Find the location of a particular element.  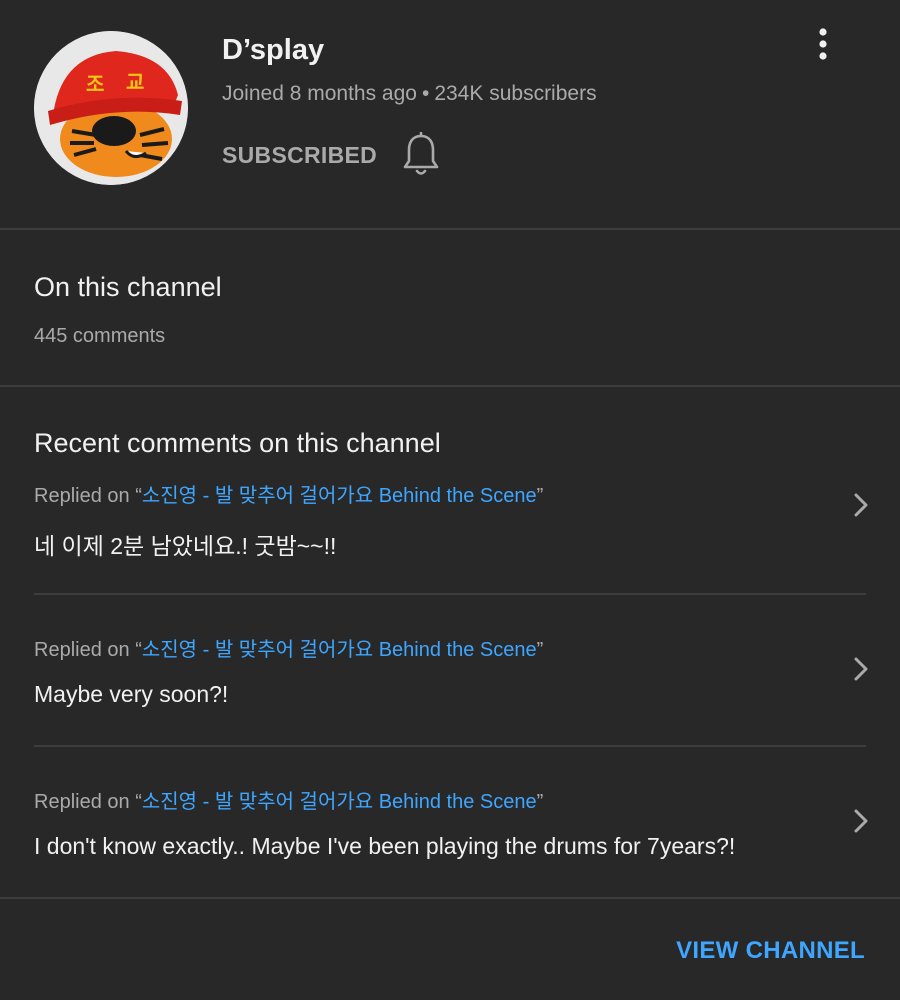

comment-text: Maybe very soon?! is located at coordinates (131, 694).